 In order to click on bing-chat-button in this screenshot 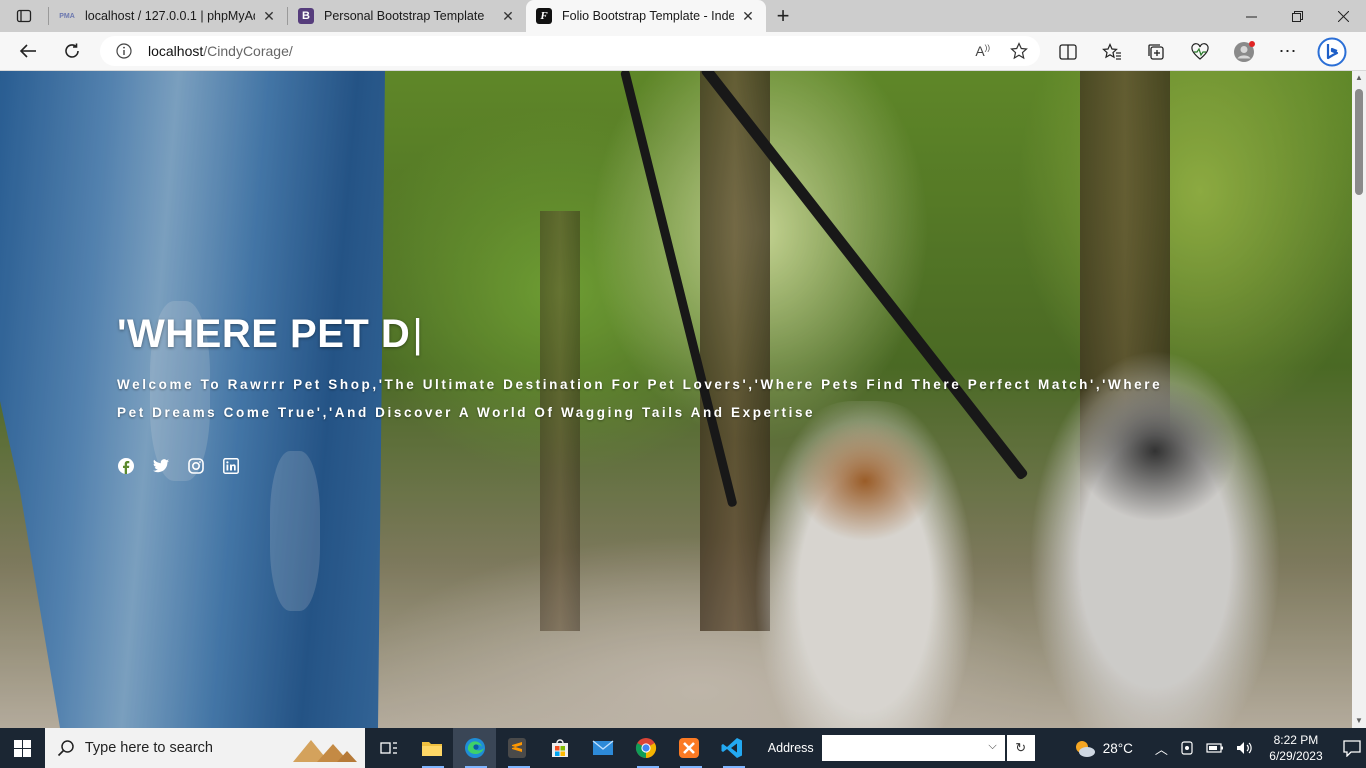, I will do `click(1332, 51)`.